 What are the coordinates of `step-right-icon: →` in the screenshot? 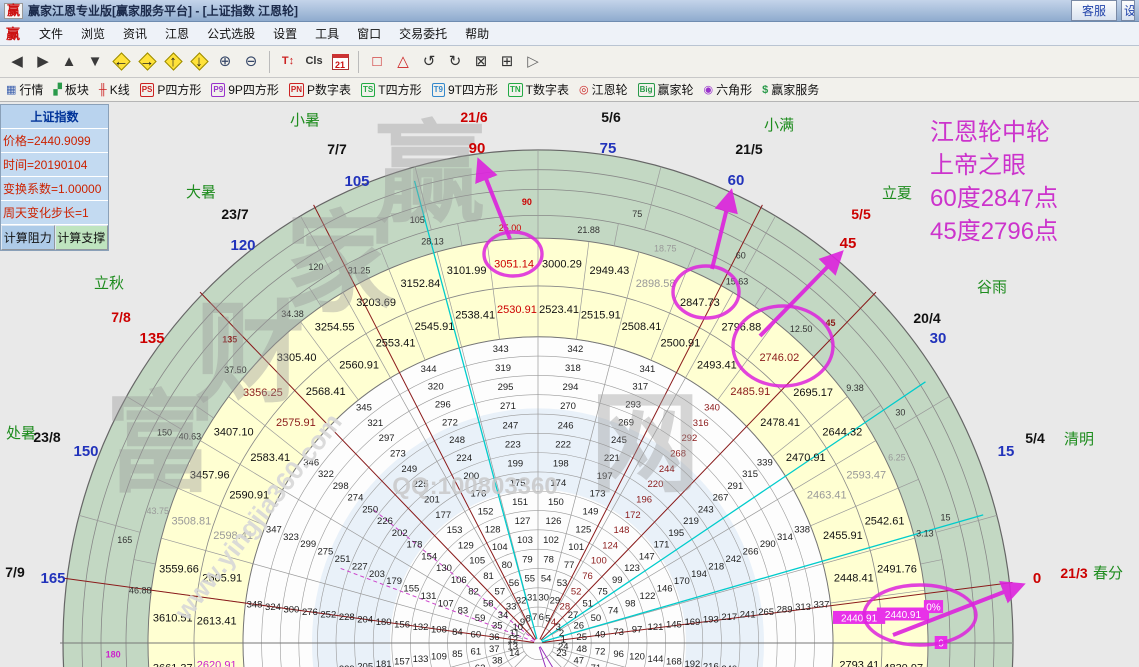 It's located at (147, 62).